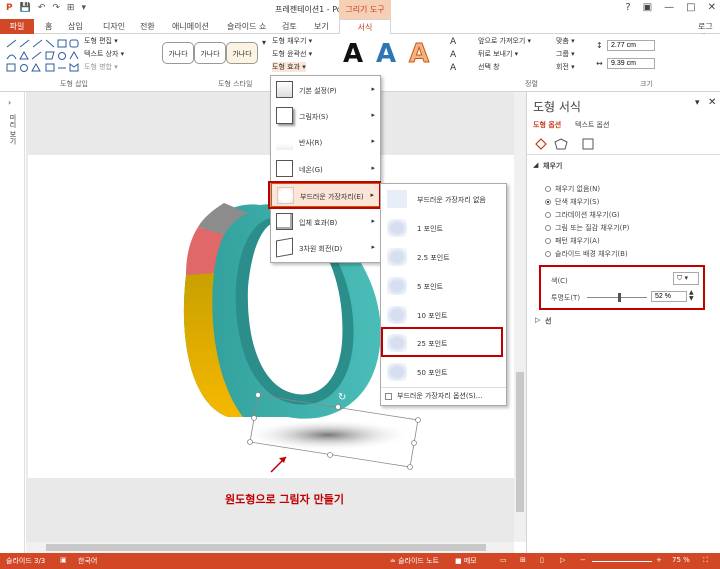 This screenshot has height=569, width=720. What do you see at coordinates (101, 41) in the screenshot?
I see `edit-shape-button: 도형 편집 ▾` at bounding box center [101, 41].